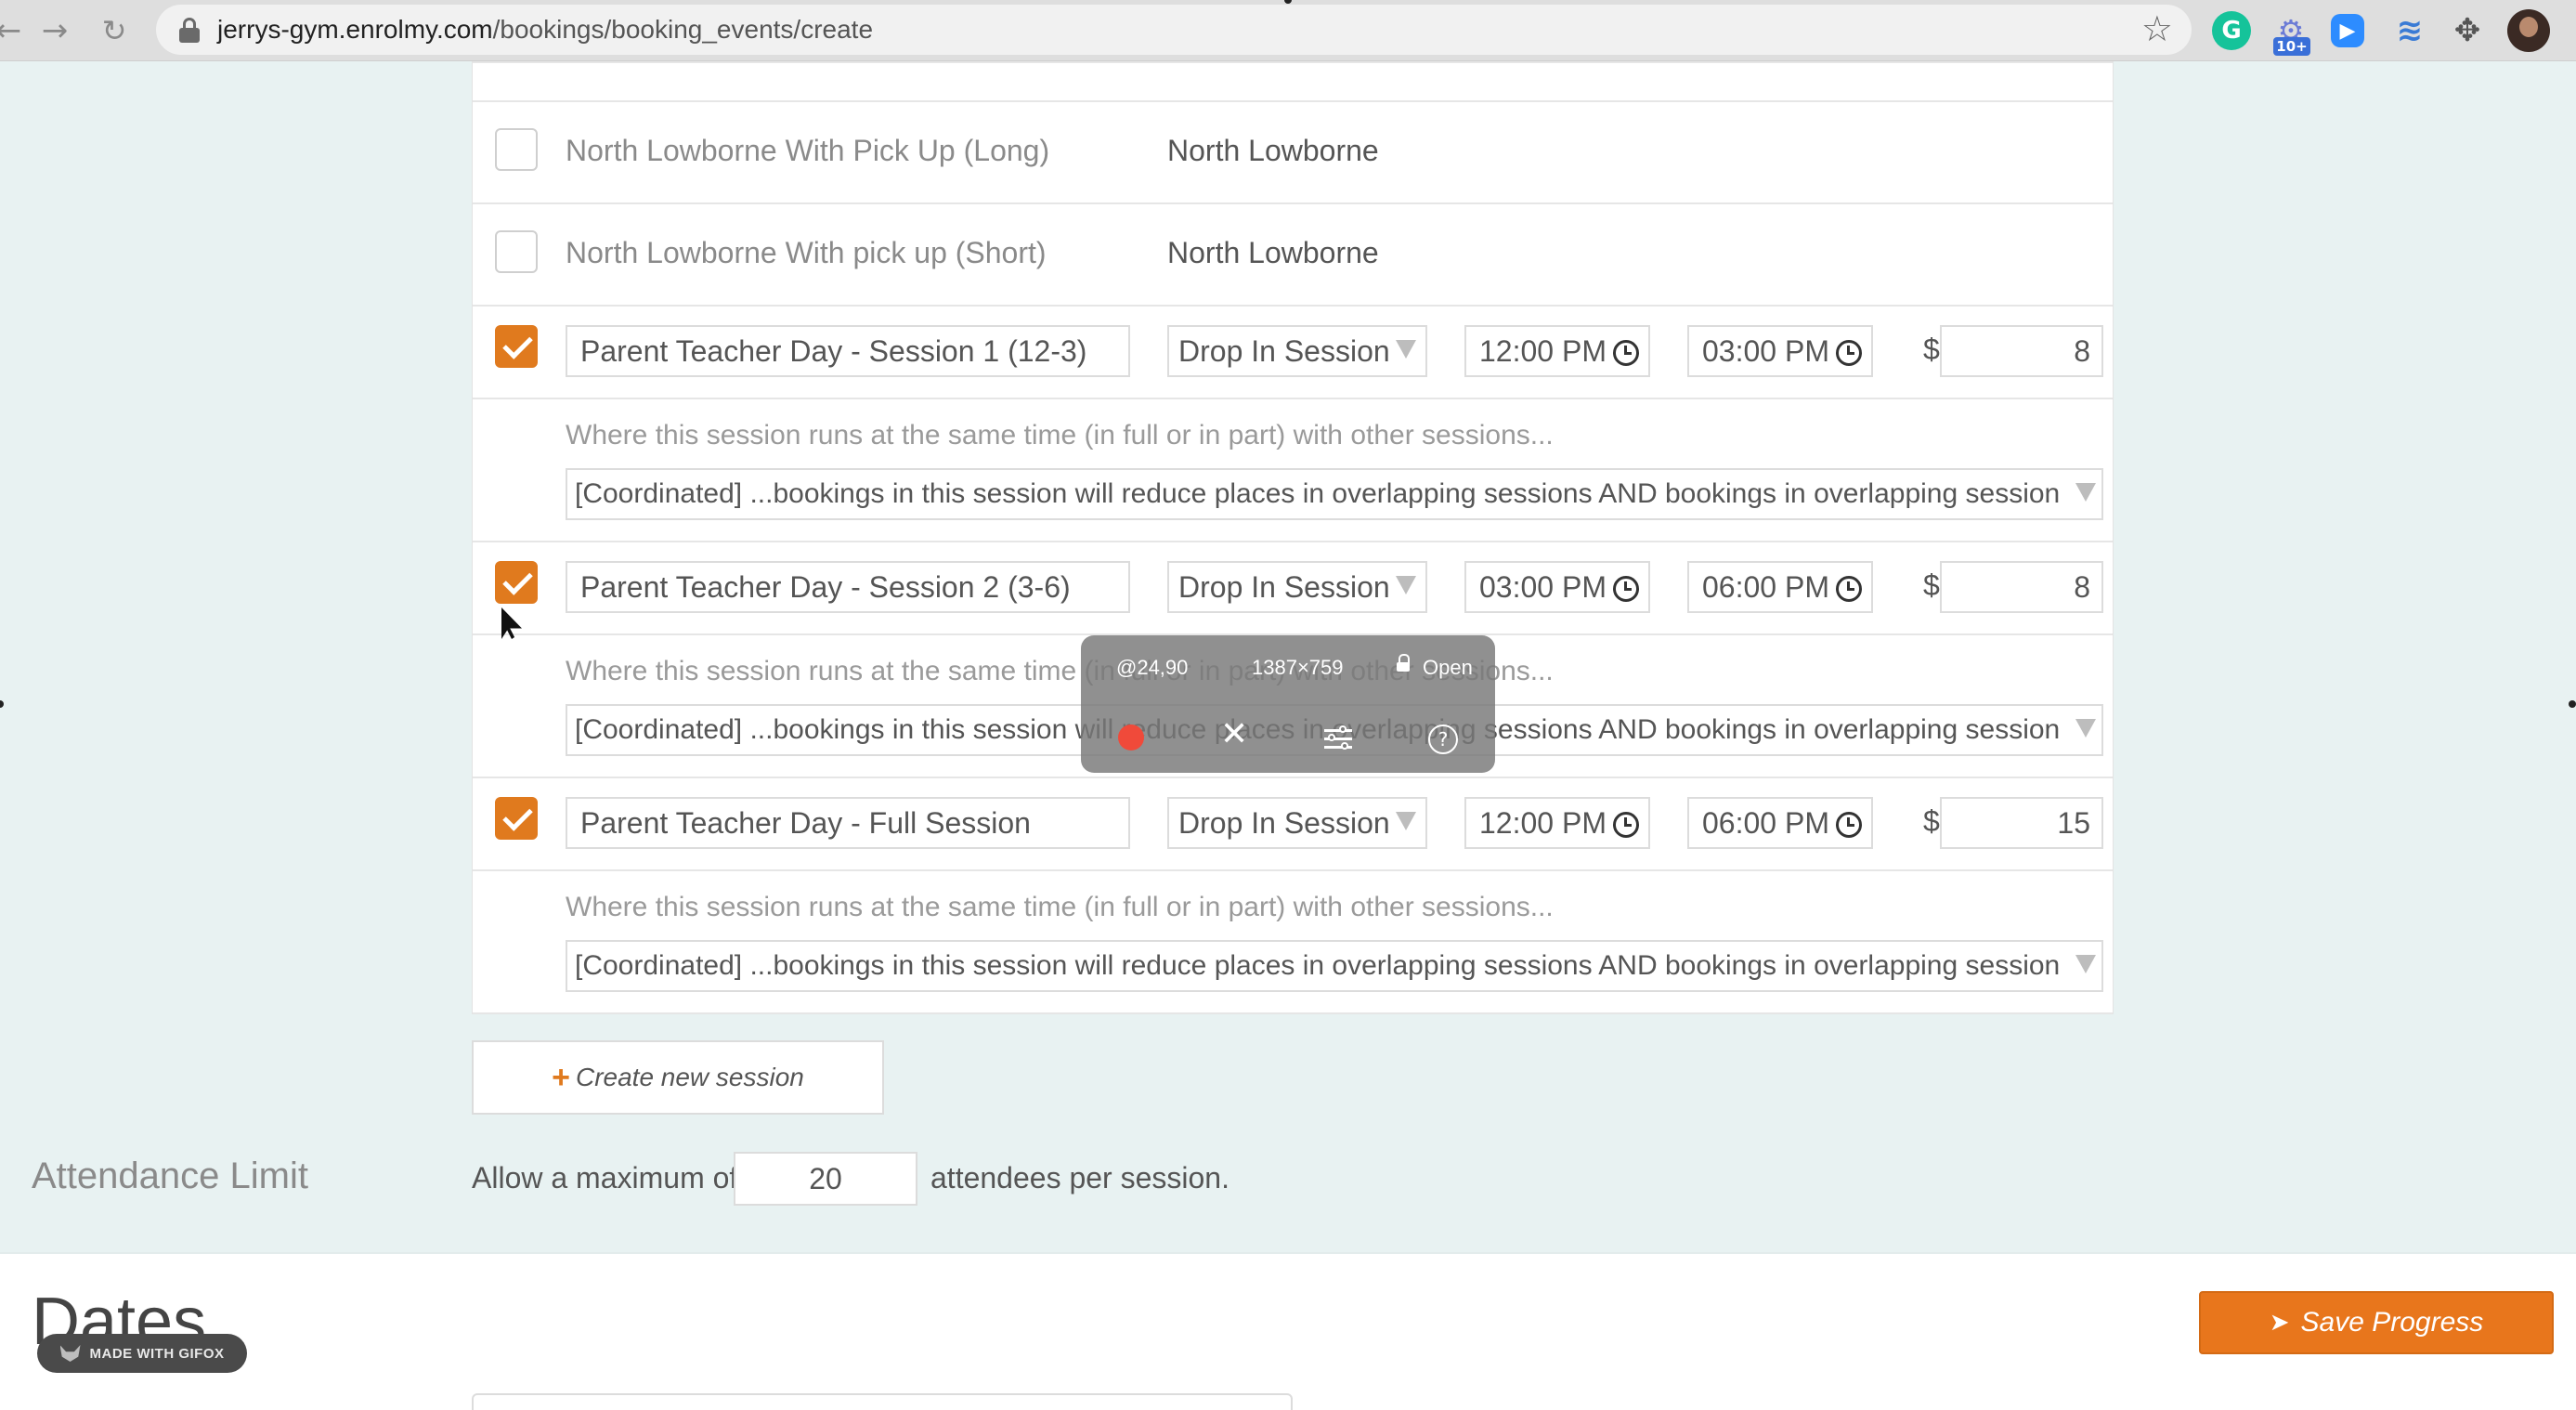 This screenshot has height=1410, width=2576. Describe the element at coordinates (114, 31) in the screenshot. I see `reload-icon: ↻` at that location.